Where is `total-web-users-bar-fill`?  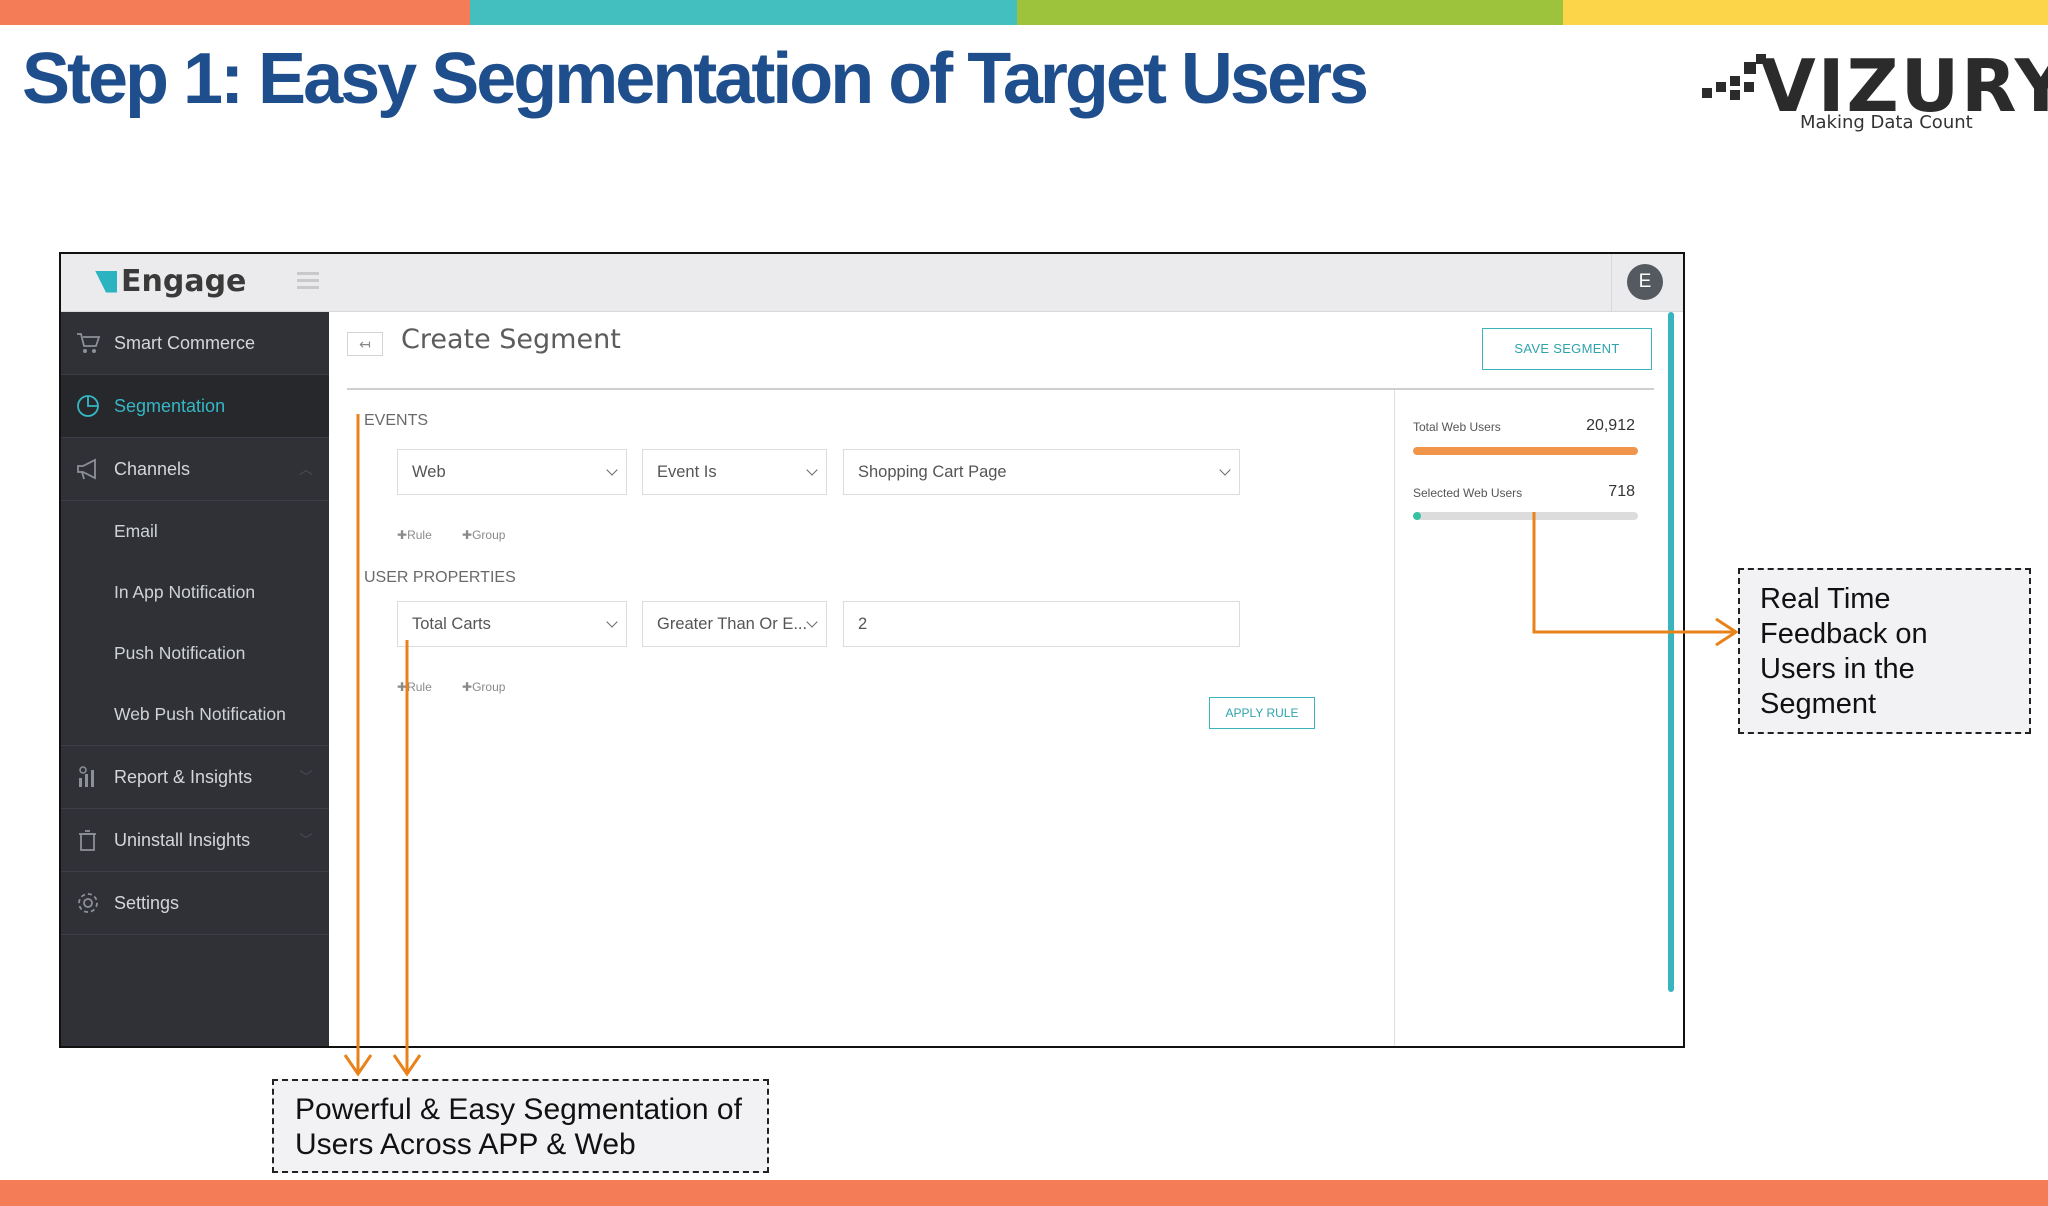
total-web-users-bar-fill is located at coordinates (1525, 451).